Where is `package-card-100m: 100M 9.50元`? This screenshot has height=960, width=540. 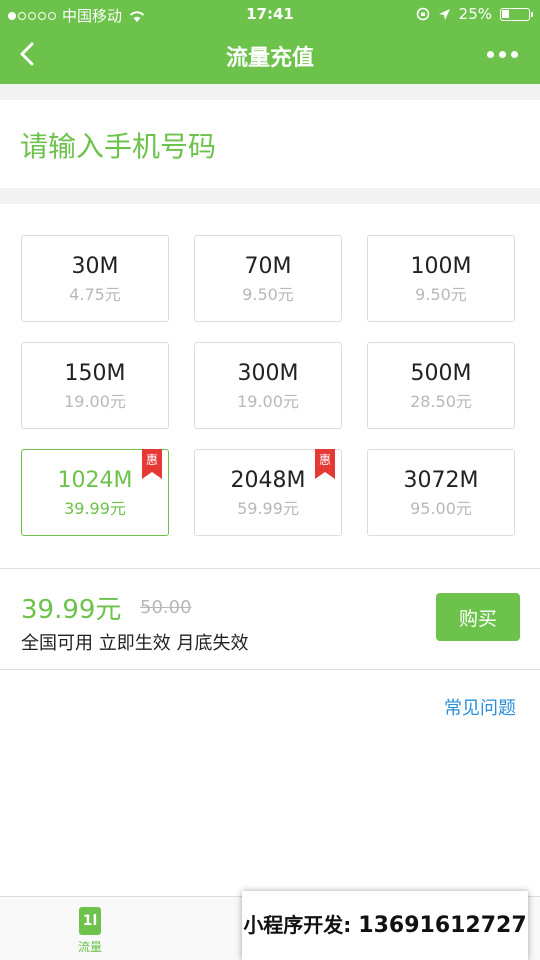 package-card-100m: 100M 9.50元 is located at coordinates (441, 278).